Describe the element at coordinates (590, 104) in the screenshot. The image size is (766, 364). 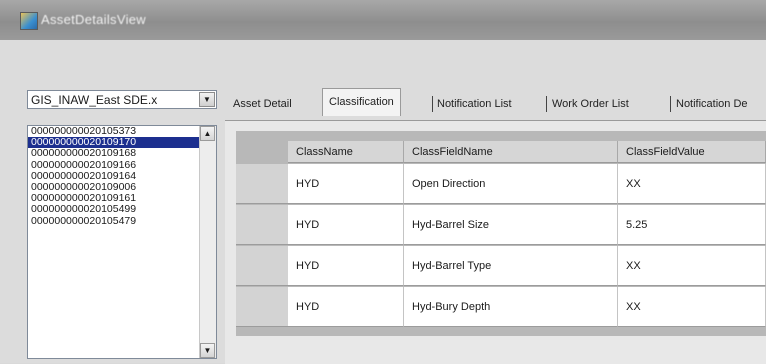
I see `tab-work-order-list: Work Order List` at that location.